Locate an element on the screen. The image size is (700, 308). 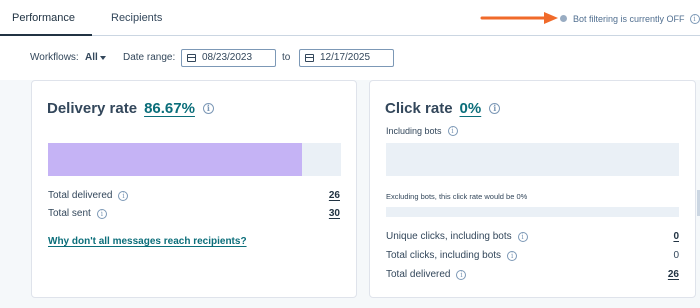
status-dot is located at coordinates (563, 18).